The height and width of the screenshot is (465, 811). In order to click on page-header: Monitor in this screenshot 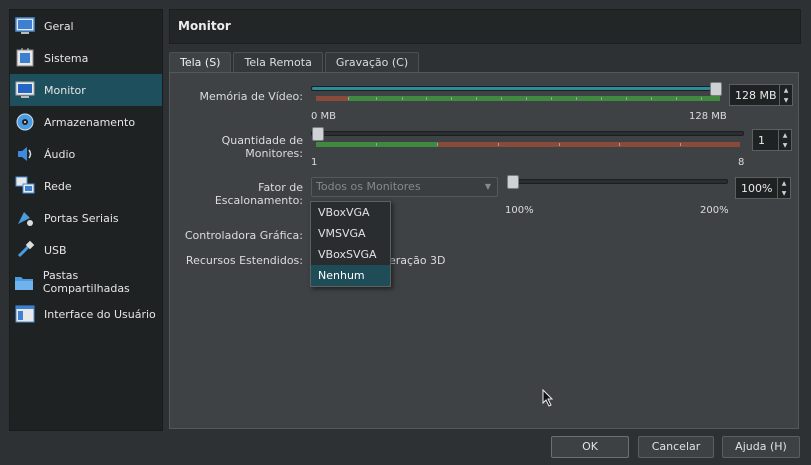, I will do `click(485, 26)`.